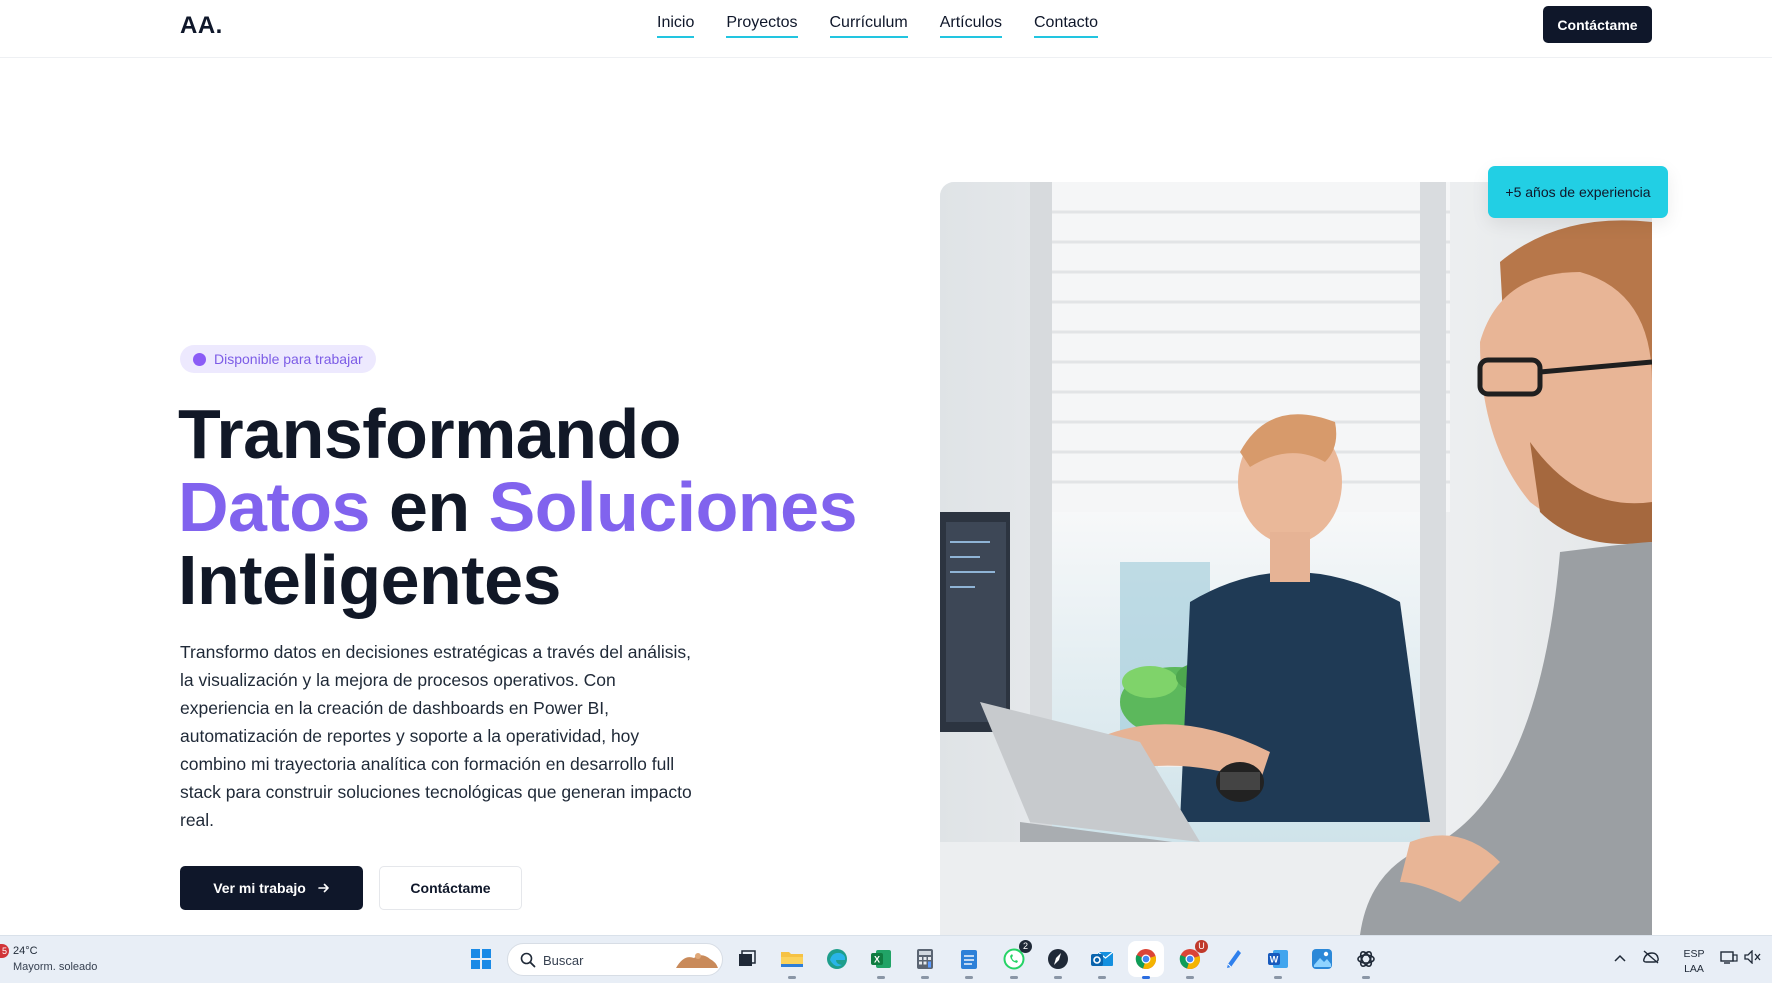 This screenshot has height=983, width=1772. What do you see at coordinates (563, 960) in the screenshot?
I see `search-placeholder: Buscar` at bounding box center [563, 960].